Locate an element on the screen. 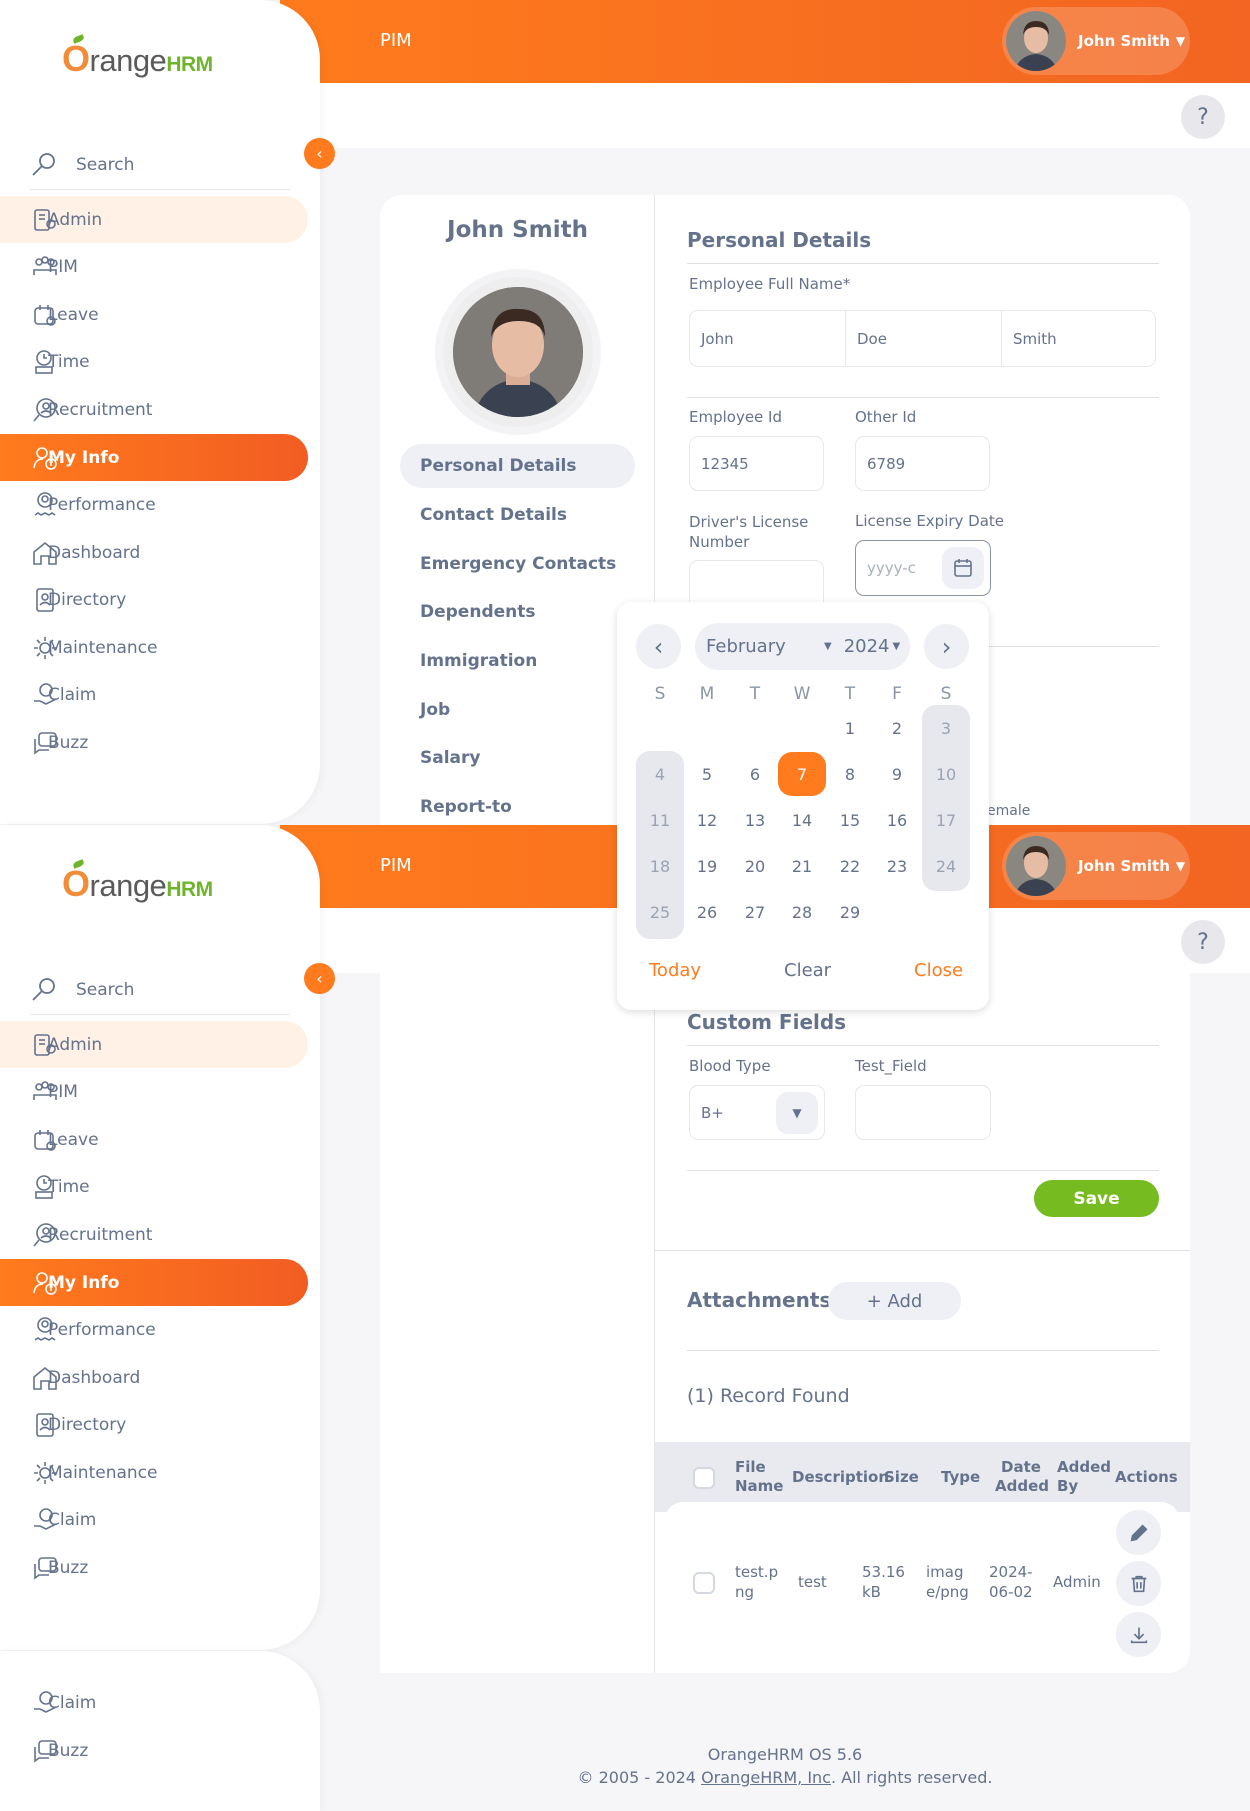 The image size is (1250, 1811). year-select: 2024 is located at coordinates (867, 646).